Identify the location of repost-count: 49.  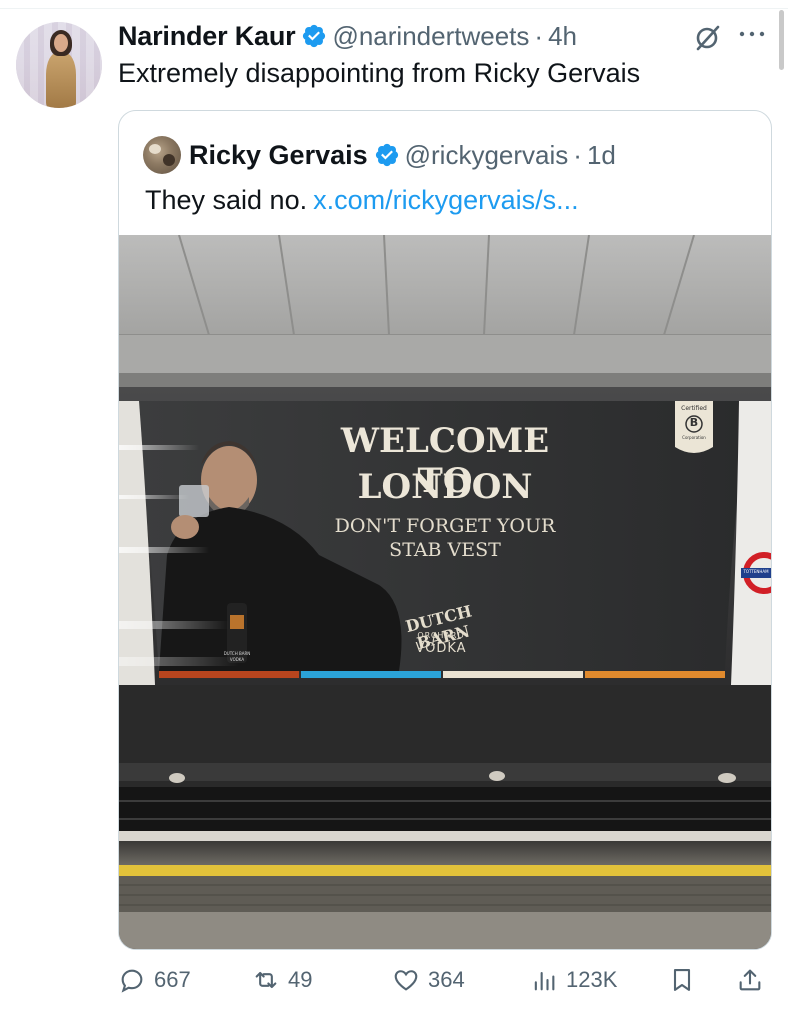
(300, 979).